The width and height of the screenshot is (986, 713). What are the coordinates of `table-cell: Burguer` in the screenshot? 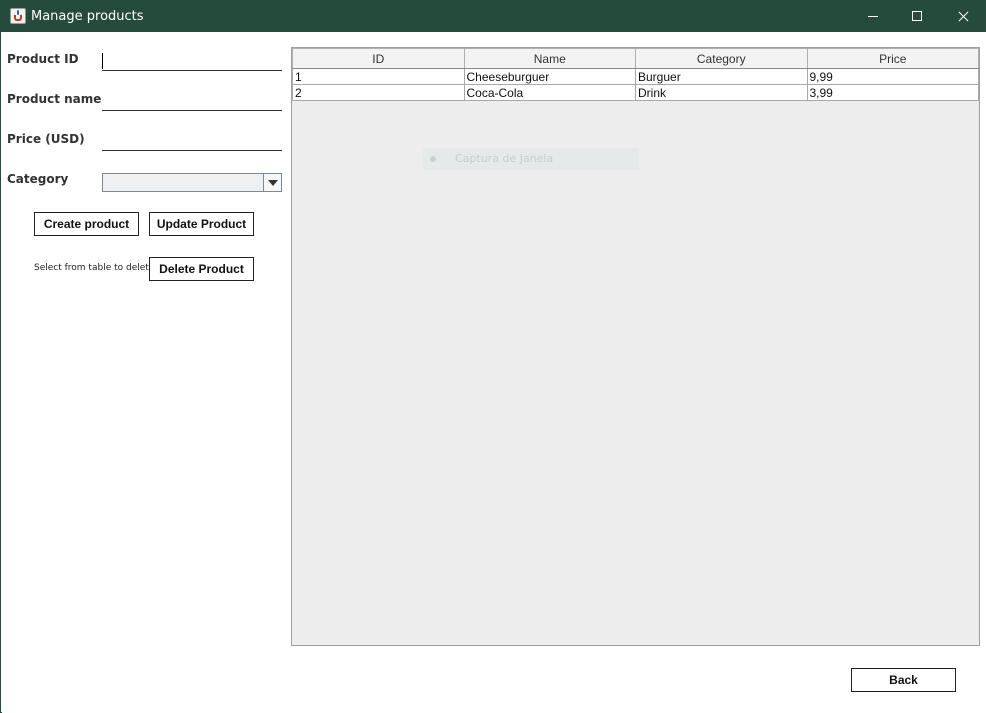 It's located at (721, 76).